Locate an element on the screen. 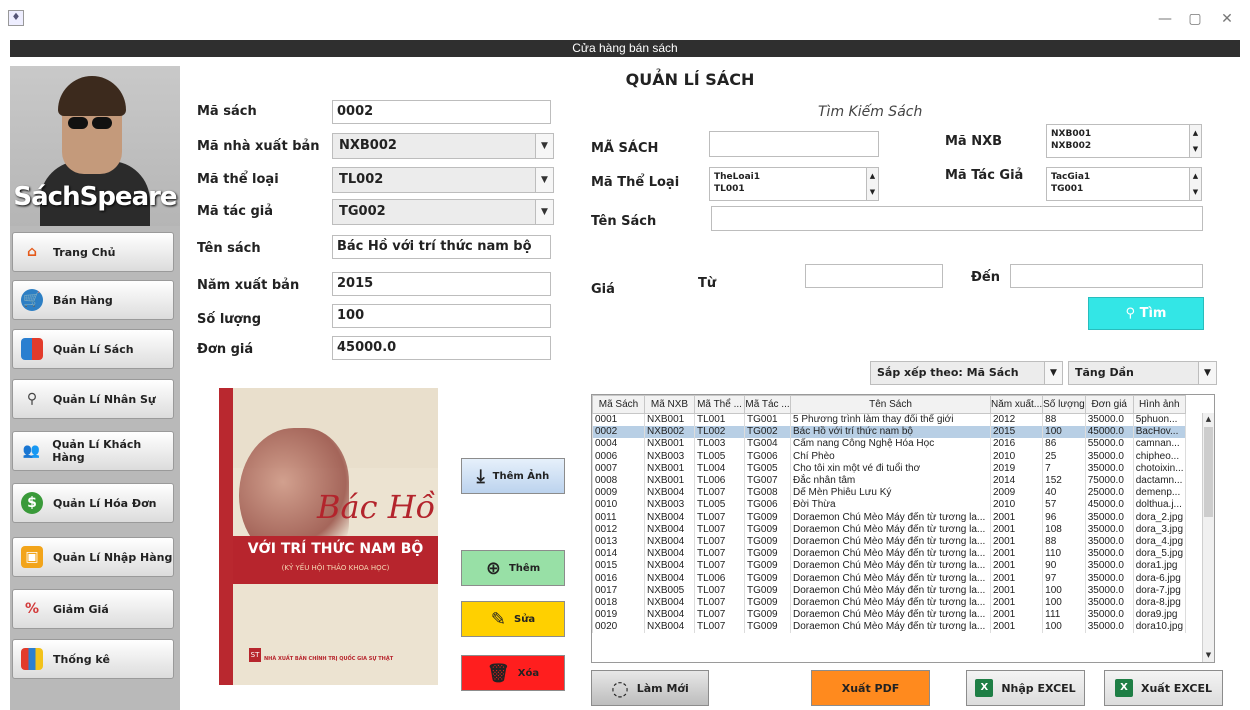  chart-icon is located at coordinates (32, 659).